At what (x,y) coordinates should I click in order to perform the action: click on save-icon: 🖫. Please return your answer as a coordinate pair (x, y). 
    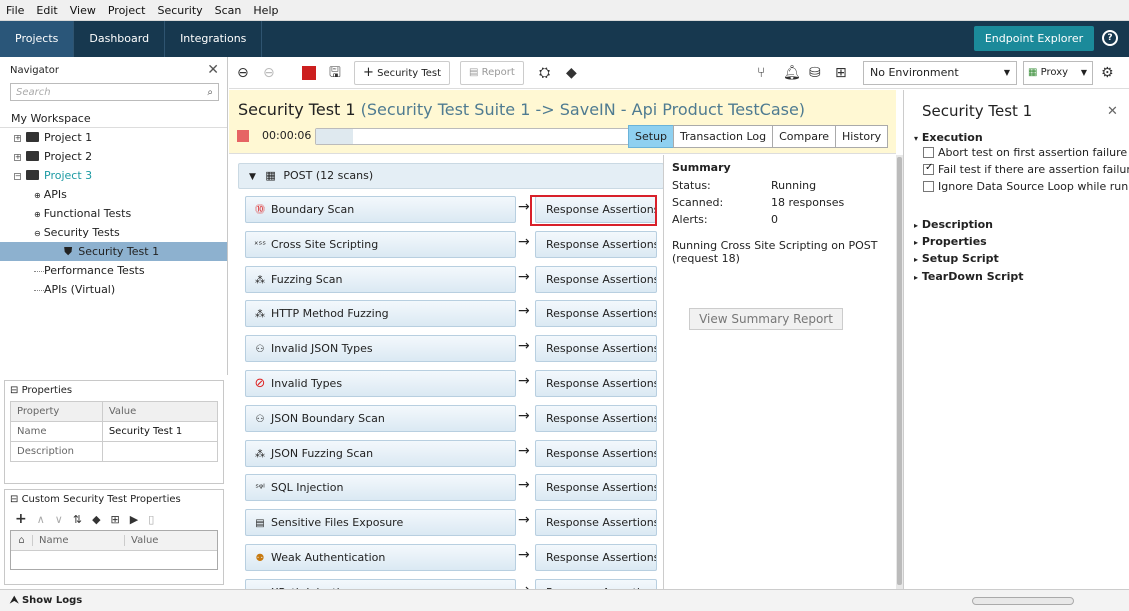
    Looking at the image, I should click on (335, 73).